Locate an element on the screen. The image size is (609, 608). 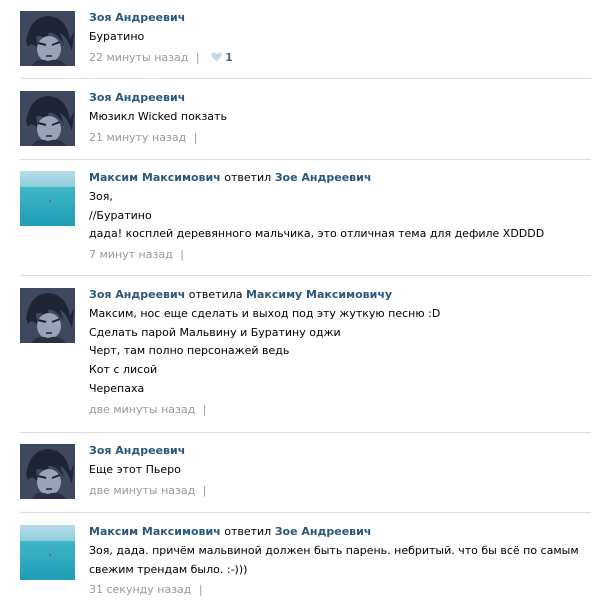
like-count: 1 is located at coordinates (229, 57).